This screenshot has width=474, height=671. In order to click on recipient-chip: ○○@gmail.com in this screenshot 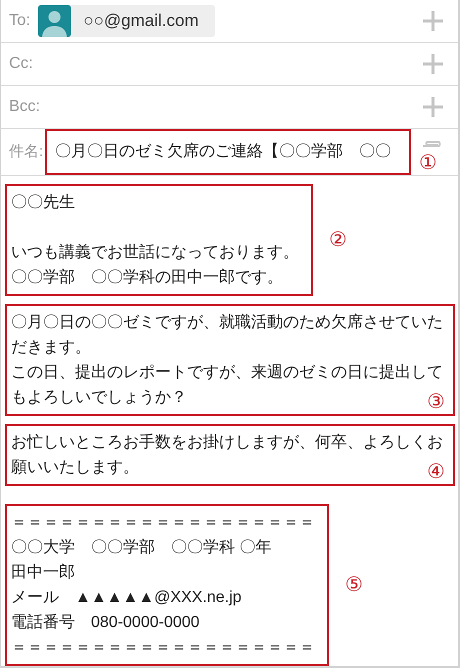, I will do `click(126, 21)`.